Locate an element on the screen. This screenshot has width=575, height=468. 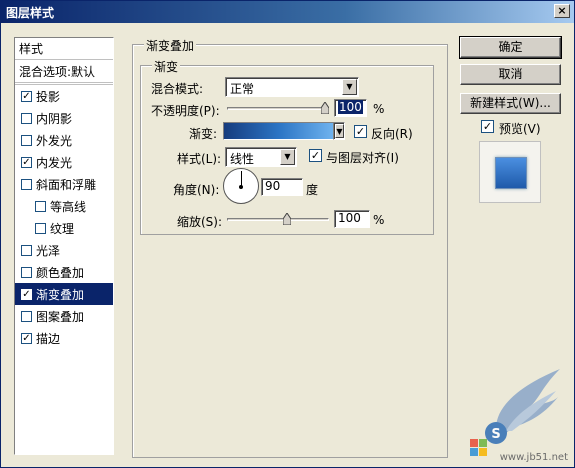
style-preview is located at coordinates (510, 172).